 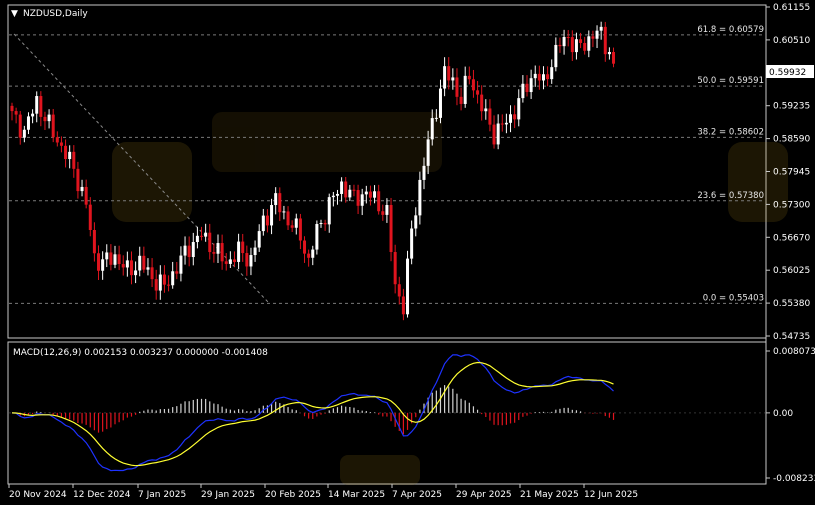 I want to click on date-tick-label: 7 Apr 2025, so click(x=417, y=495).